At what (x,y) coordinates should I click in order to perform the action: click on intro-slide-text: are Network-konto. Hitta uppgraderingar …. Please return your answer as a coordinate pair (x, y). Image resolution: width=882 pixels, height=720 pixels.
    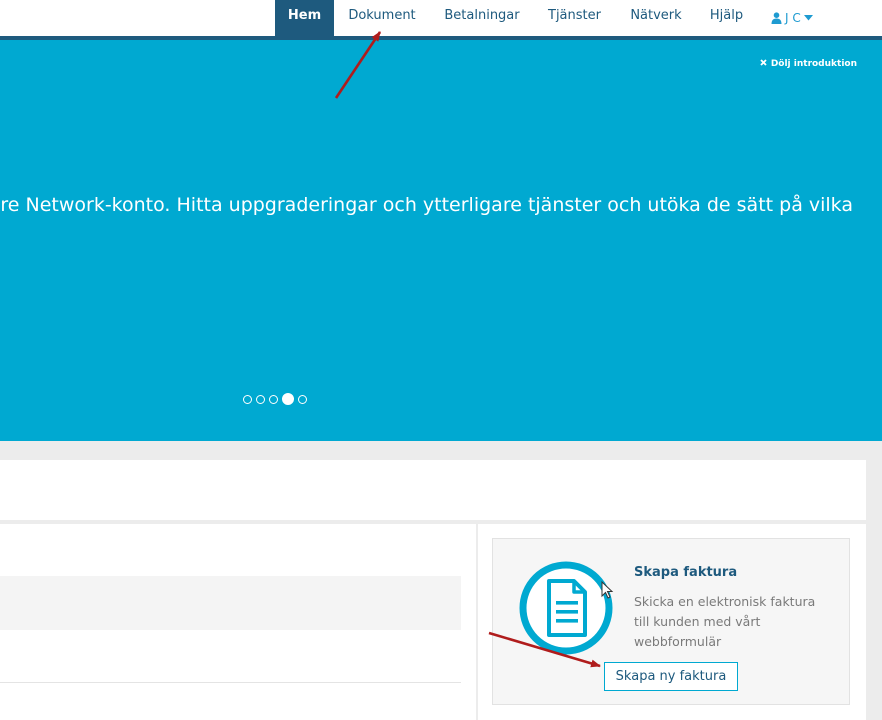
    Looking at the image, I should click on (426, 205).